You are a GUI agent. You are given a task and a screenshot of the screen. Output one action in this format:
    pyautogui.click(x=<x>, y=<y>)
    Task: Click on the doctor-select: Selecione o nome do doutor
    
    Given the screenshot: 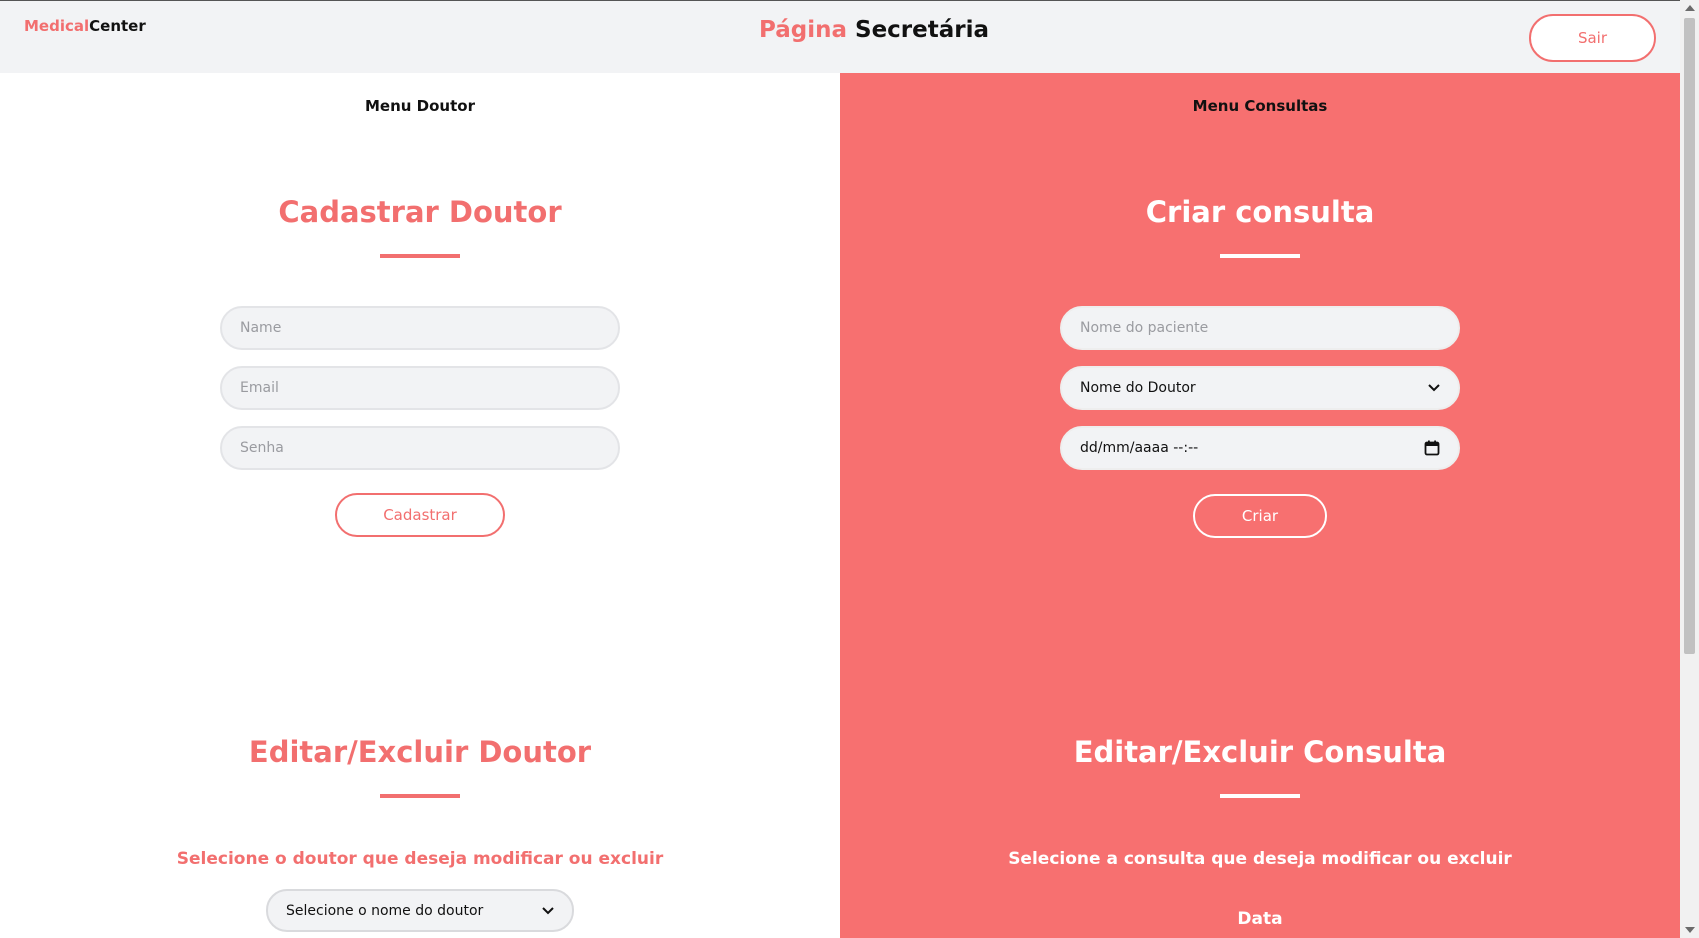 What is the action you would take?
    pyautogui.click(x=420, y=910)
    